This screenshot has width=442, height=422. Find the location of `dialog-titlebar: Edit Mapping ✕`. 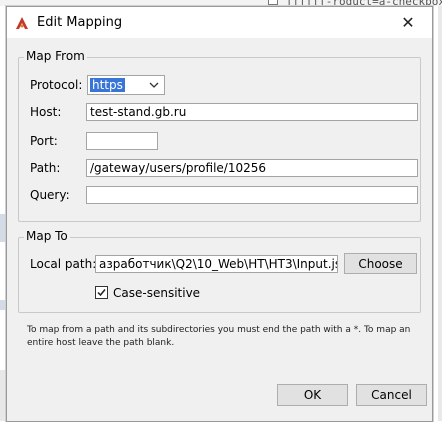

dialog-titlebar: Edit Mapping ✕ is located at coordinates (219, 22).